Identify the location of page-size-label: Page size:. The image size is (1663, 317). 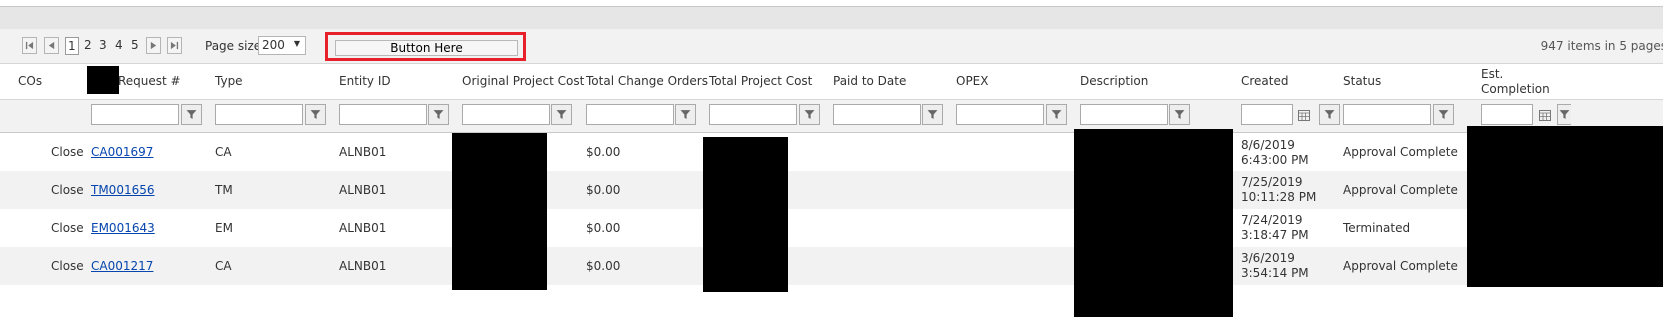
(235, 46).